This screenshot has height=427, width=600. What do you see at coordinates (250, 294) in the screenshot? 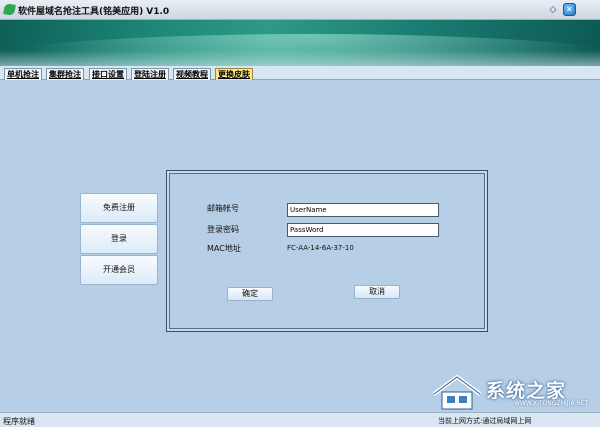
I see `confirm-button: 确定` at bounding box center [250, 294].